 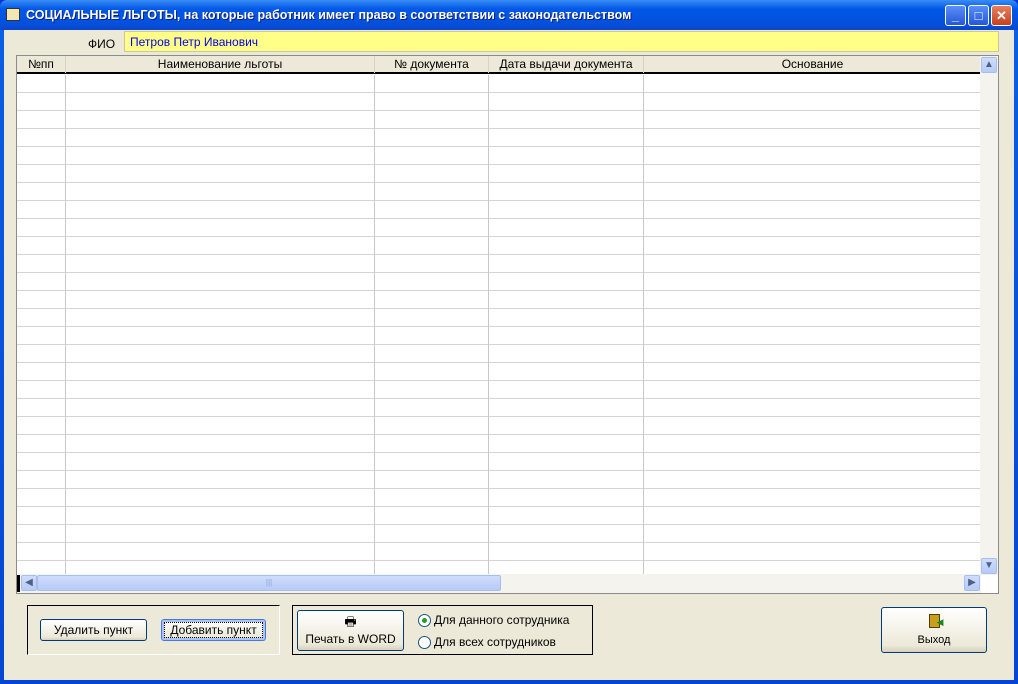 What do you see at coordinates (978, 15) in the screenshot?
I see `maximize-button: □` at bounding box center [978, 15].